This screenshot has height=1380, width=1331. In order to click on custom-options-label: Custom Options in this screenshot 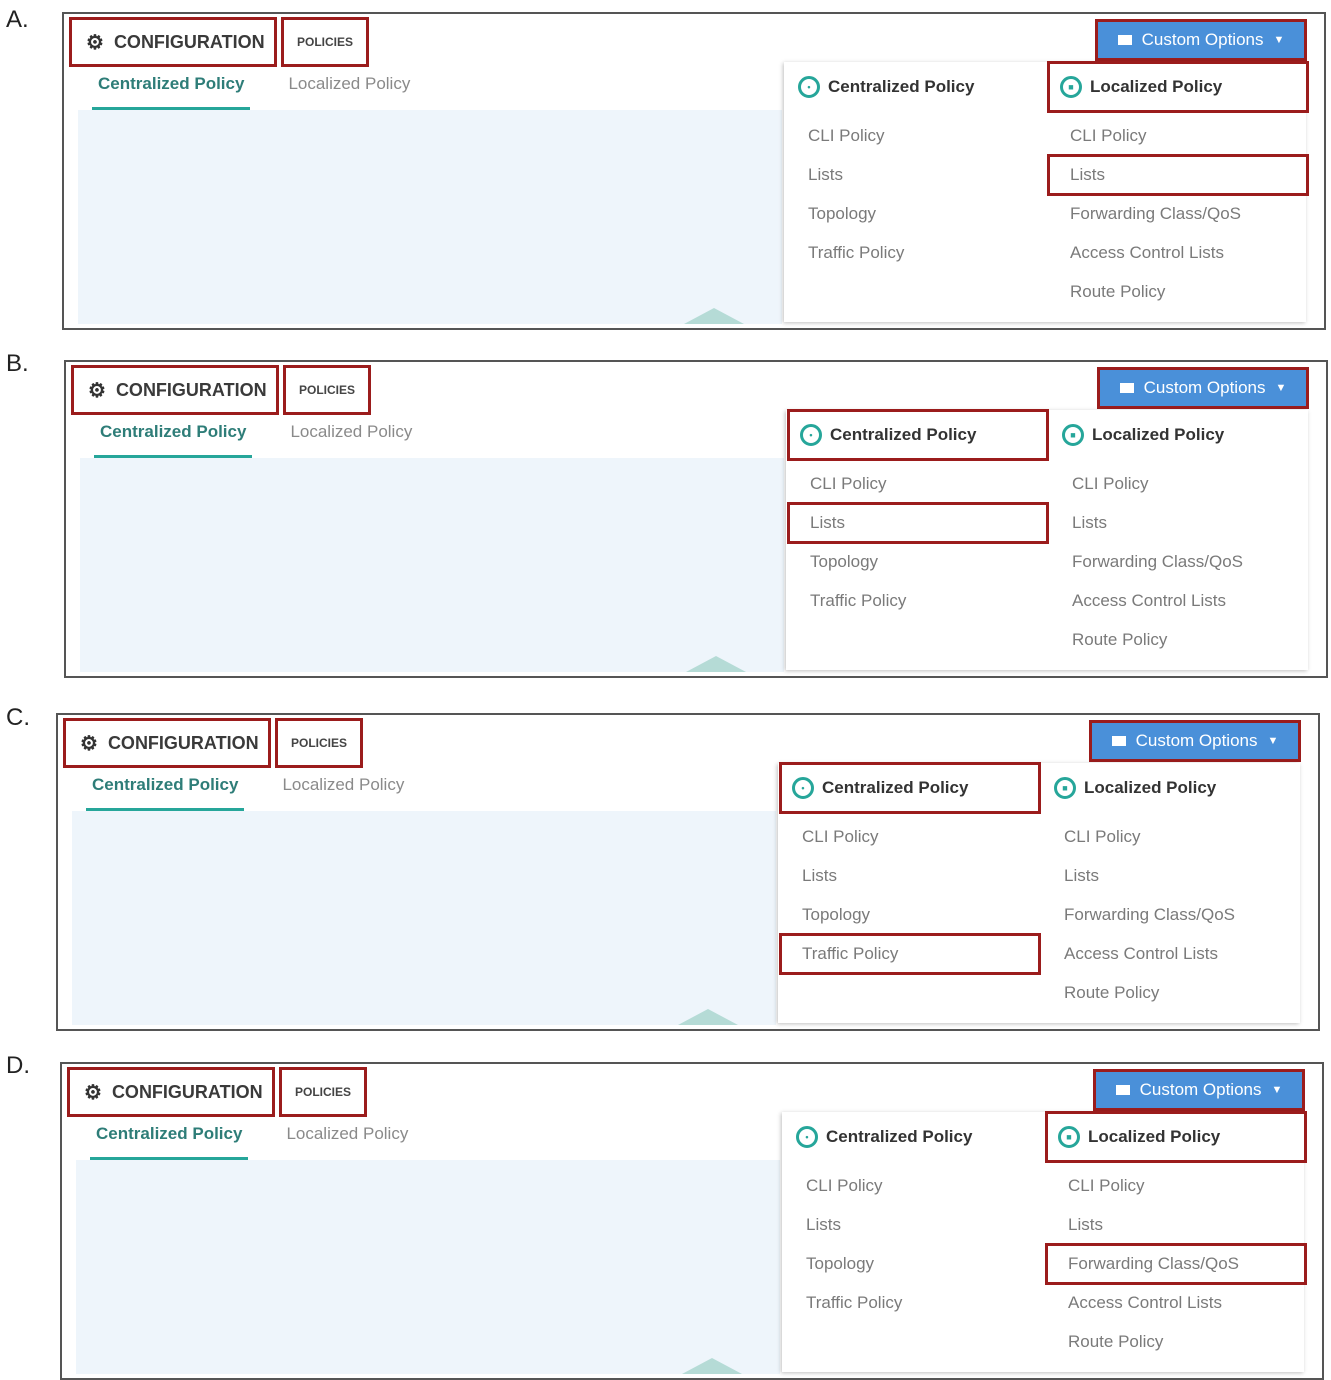, I will do `click(1202, 39)`.